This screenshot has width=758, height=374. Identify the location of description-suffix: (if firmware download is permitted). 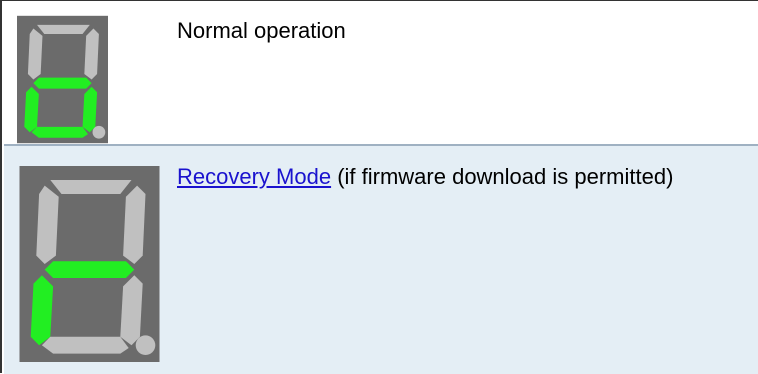
(502, 176).